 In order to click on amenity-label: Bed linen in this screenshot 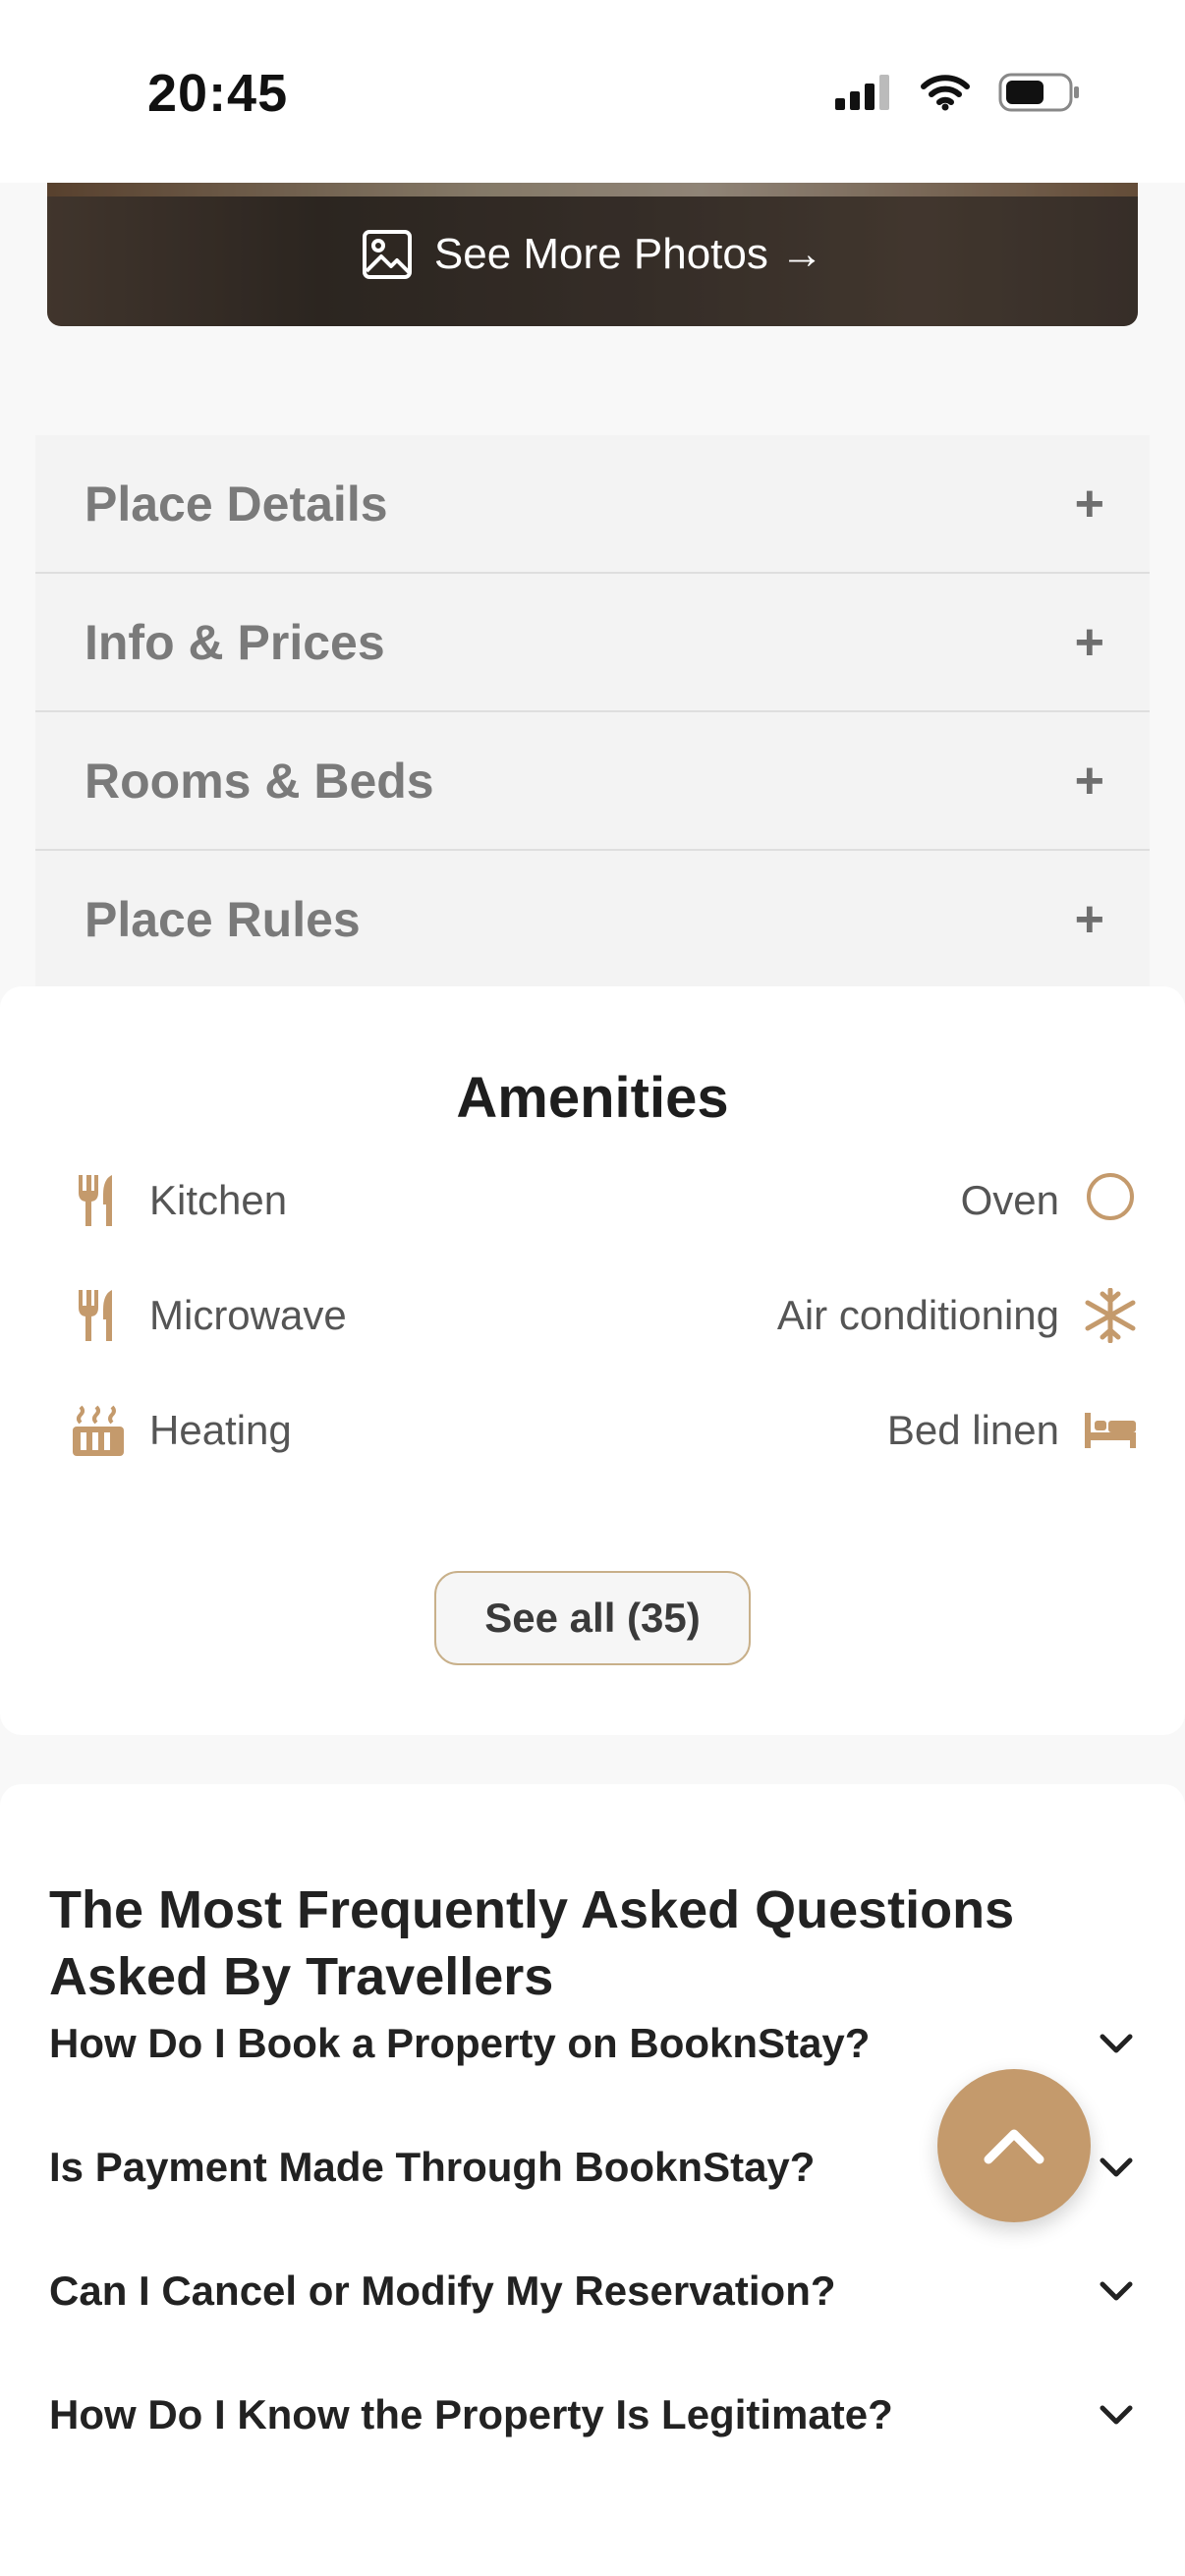, I will do `click(973, 1430)`.